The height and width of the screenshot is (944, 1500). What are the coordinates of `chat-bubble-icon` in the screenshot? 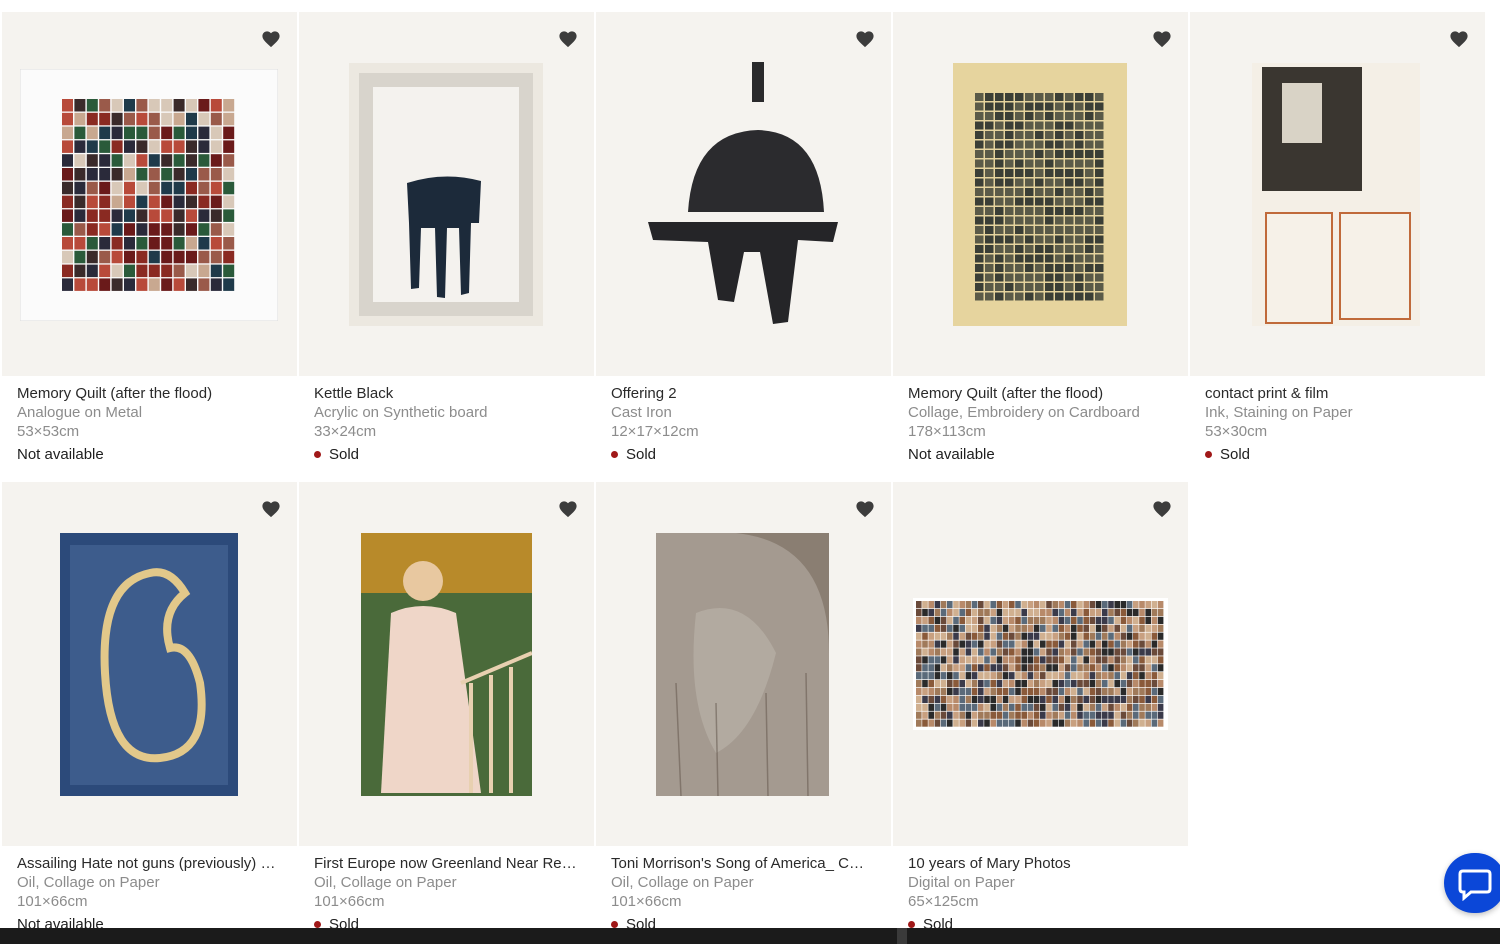 It's located at (1472, 883).